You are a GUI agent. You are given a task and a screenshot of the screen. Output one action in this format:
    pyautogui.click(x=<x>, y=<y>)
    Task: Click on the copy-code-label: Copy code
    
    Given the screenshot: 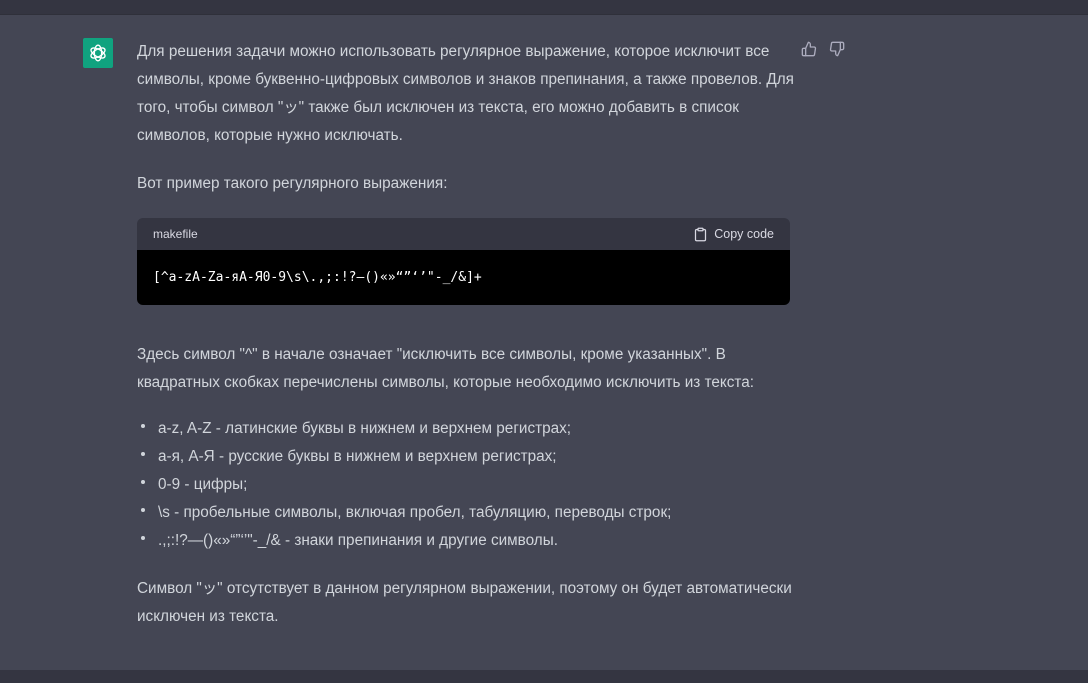 What is the action you would take?
    pyautogui.click(x=744, y=234)
    